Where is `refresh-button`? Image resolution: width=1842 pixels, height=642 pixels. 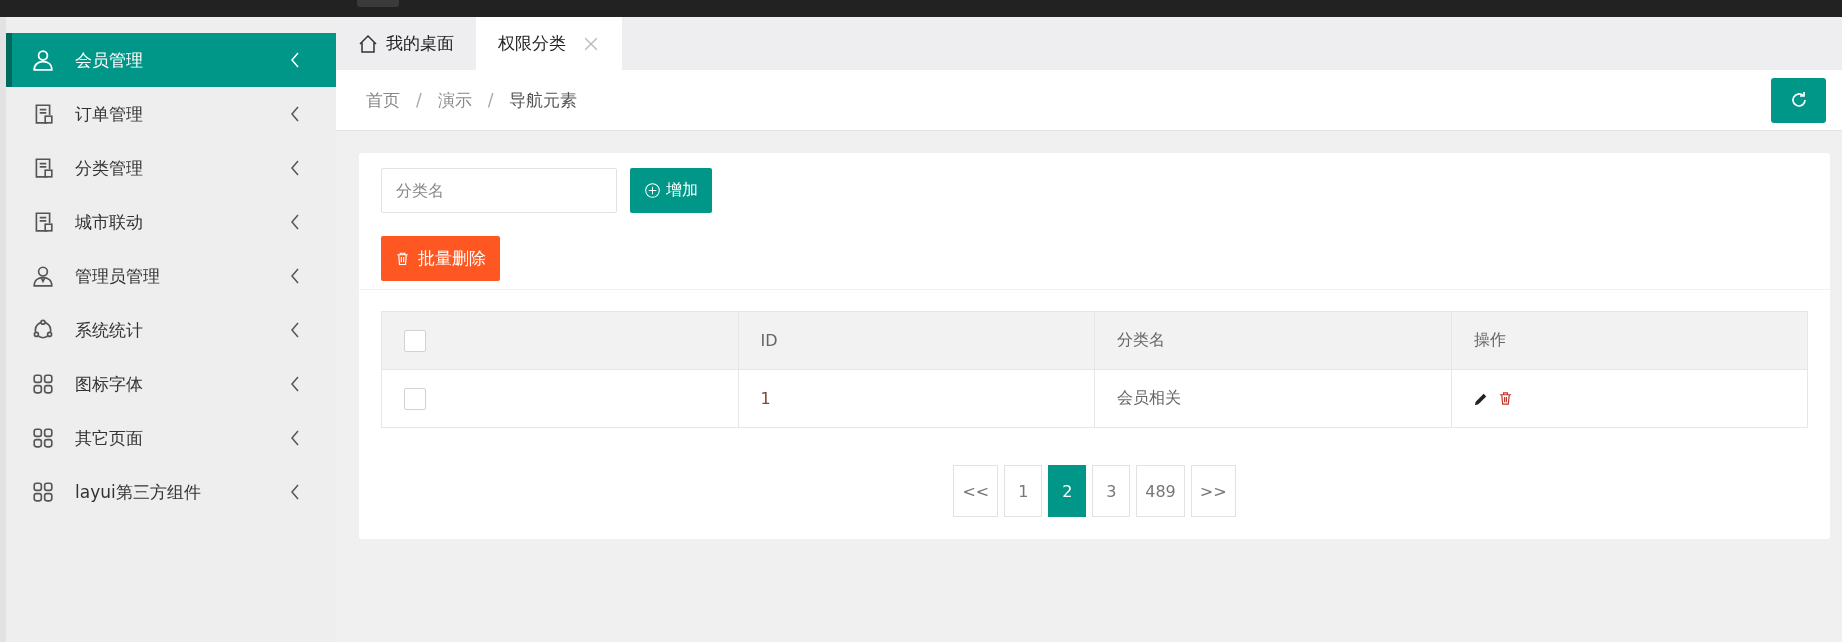
refresh-button is located at coordinates (1798, 100).